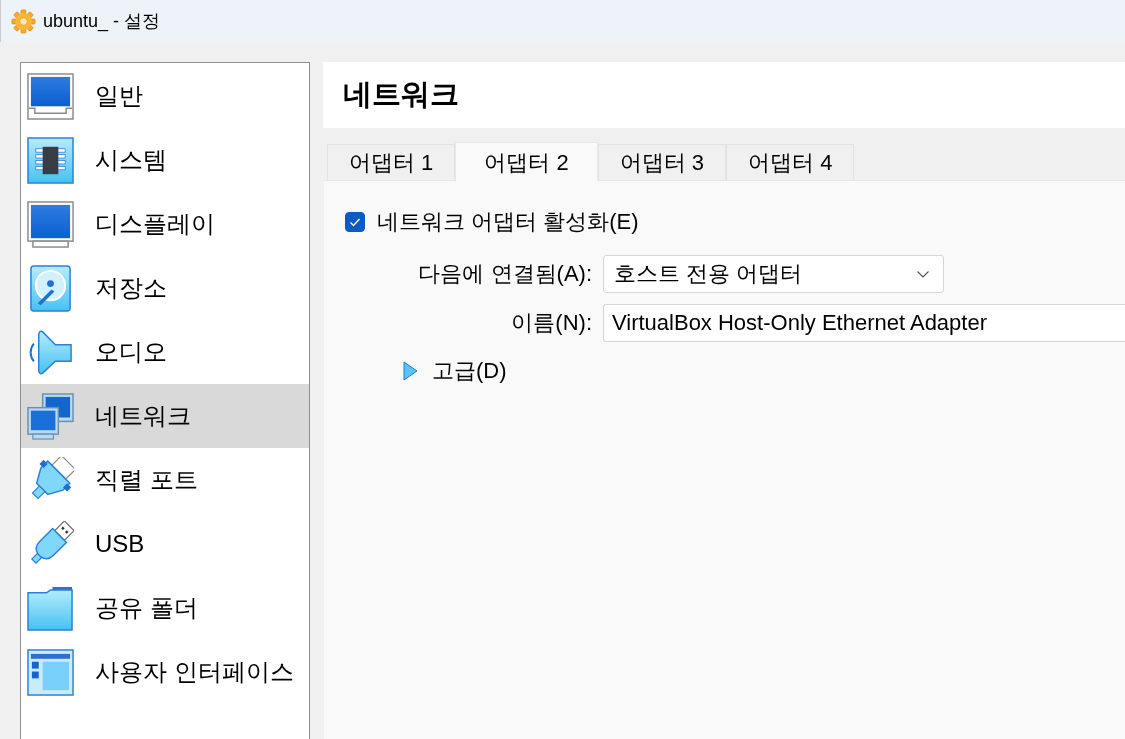 This screenshot has width=1125, height=739. I want to click on sidebar-item: 디스플레이, so click(165, 224).